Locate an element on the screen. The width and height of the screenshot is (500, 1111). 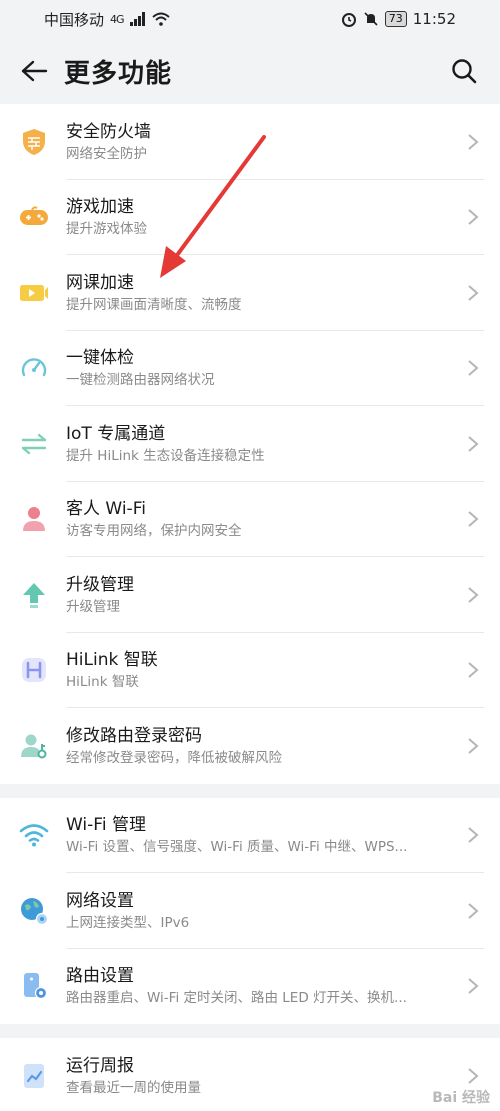
wifi-icon is located at coordinates (34, 835).